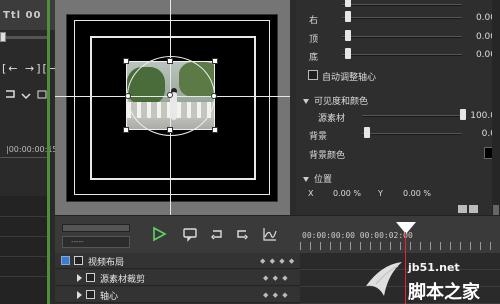 This screenshot has height=304, width=500. I want to click on playhead-marker, so click(406, 228).